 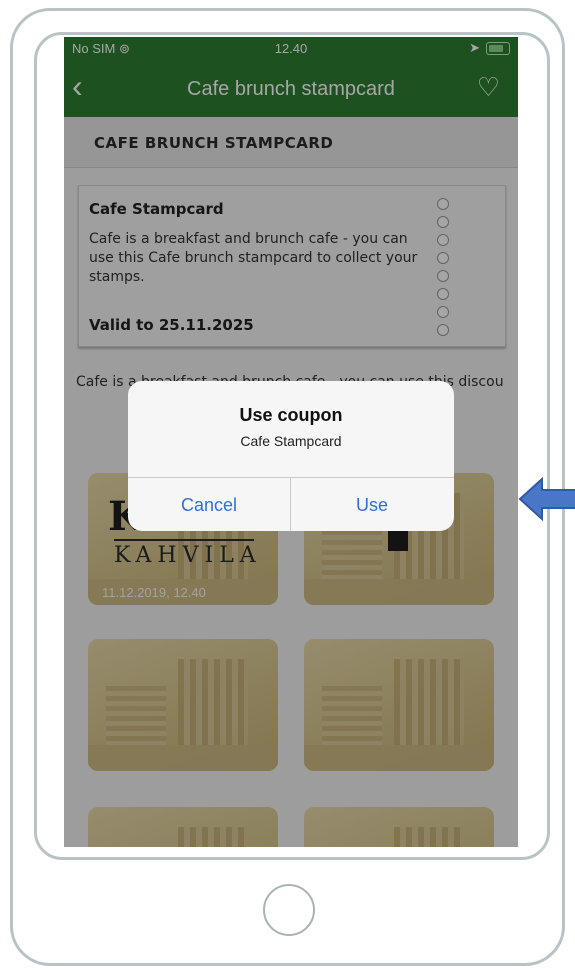 I want to click on dialog-title: Use coupon, so click(x=291, y=415).